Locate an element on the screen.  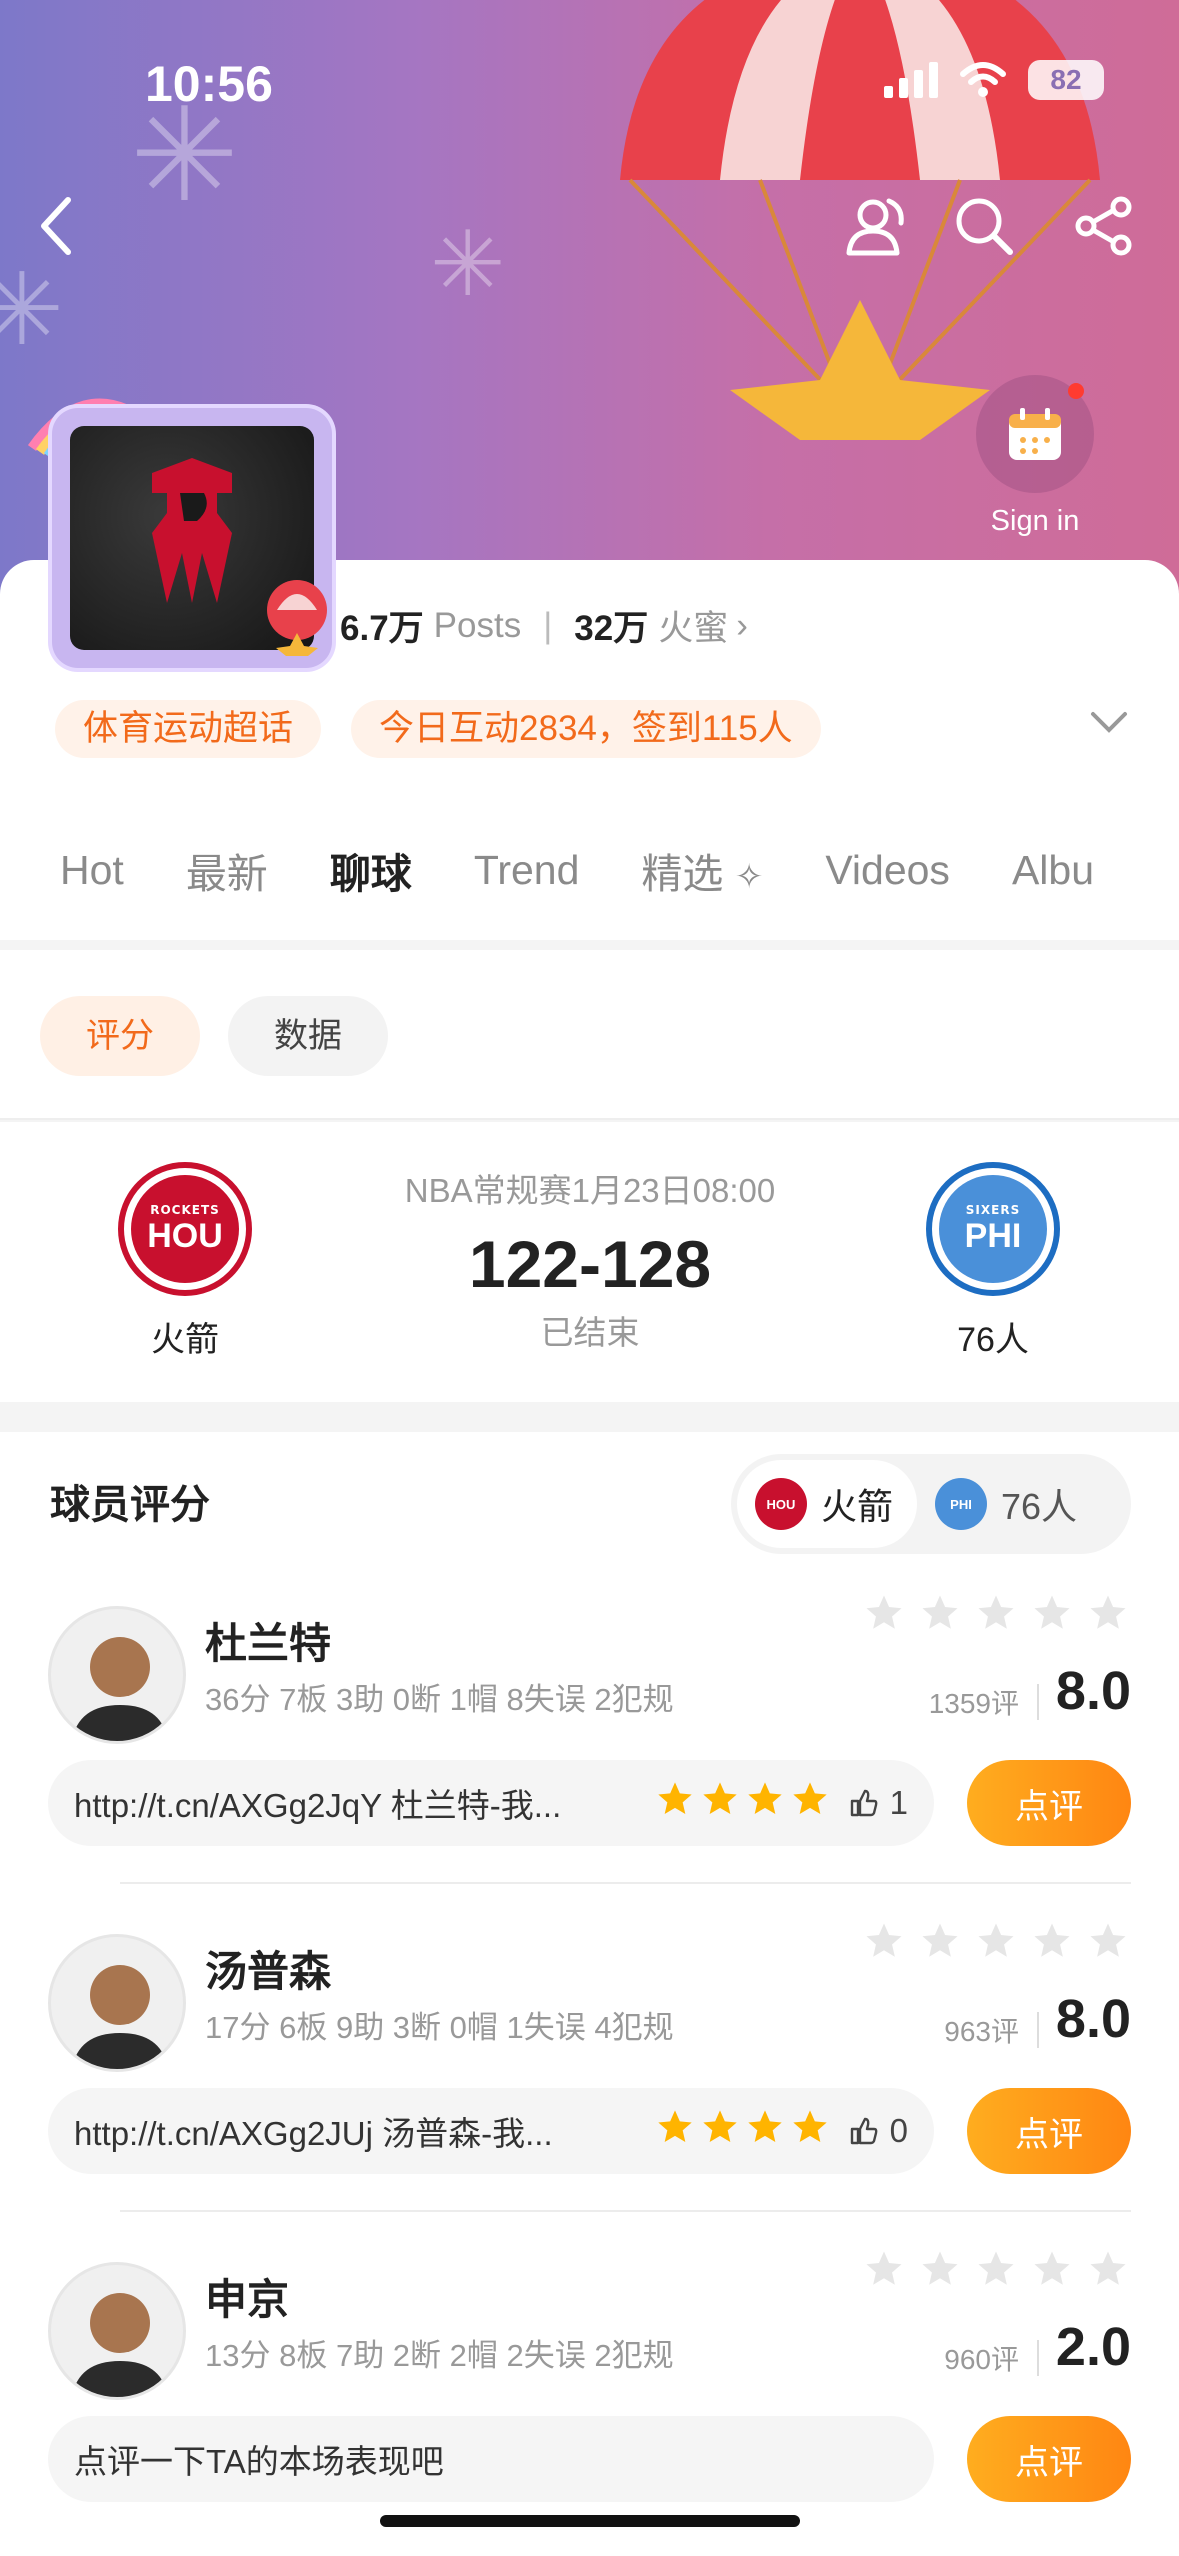
player-score: 2.0 is located at coordinates (1093, 2347).